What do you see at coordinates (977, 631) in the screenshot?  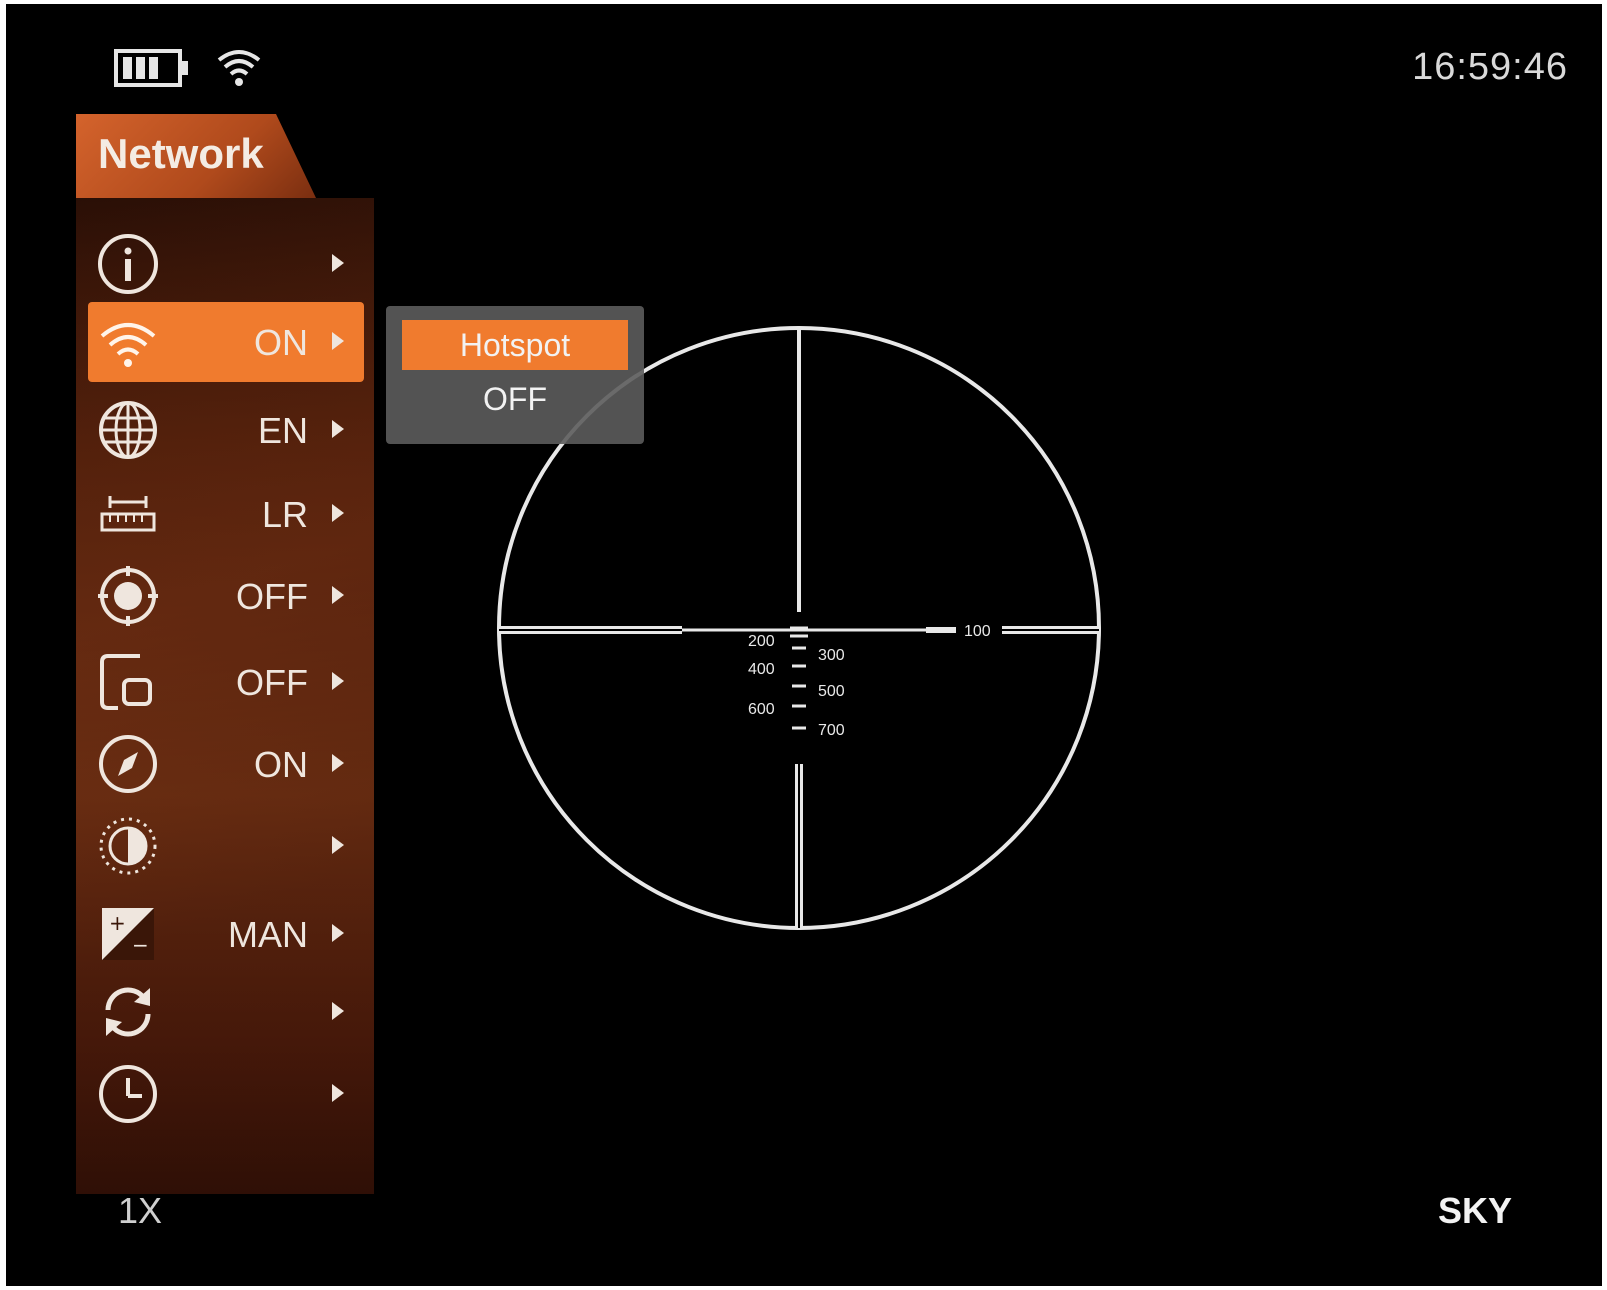 I see `reticle-label-100: 100` at bounding box center [977, 631].